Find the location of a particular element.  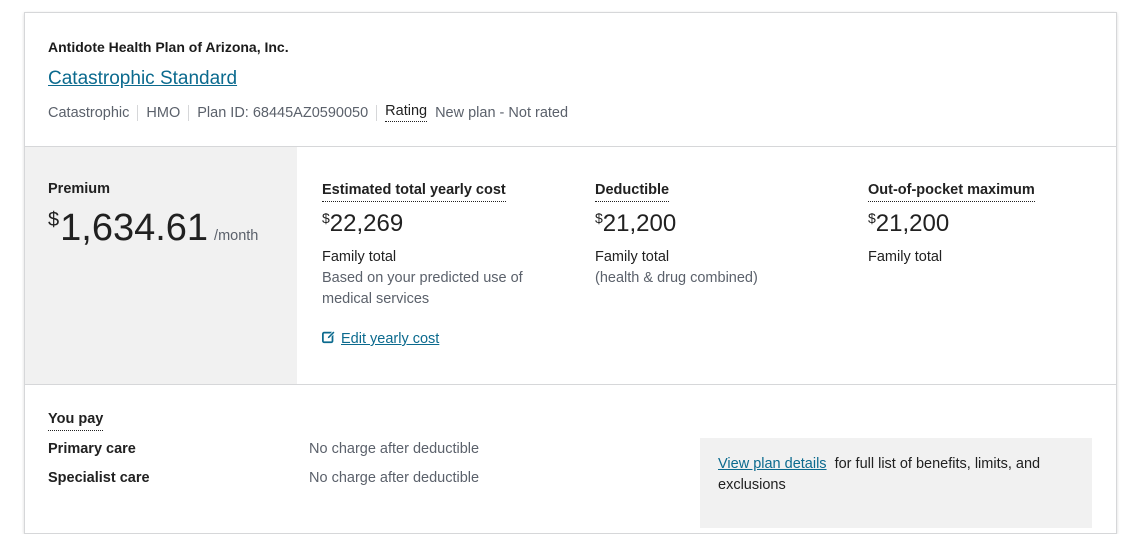

you-pay-label: You pay is located at coordinates (76, 421).